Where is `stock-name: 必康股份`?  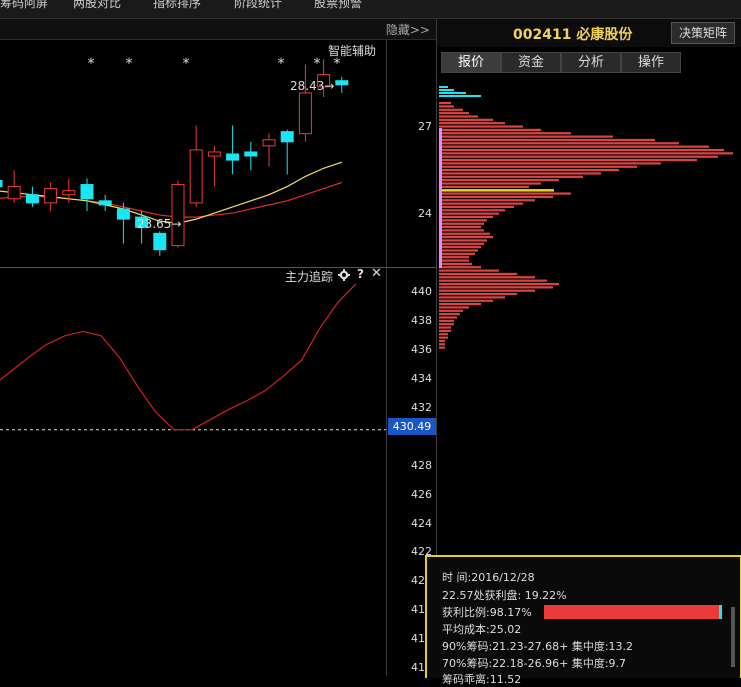
stock-name: 必康股份 is located at coordinates (604, 35).